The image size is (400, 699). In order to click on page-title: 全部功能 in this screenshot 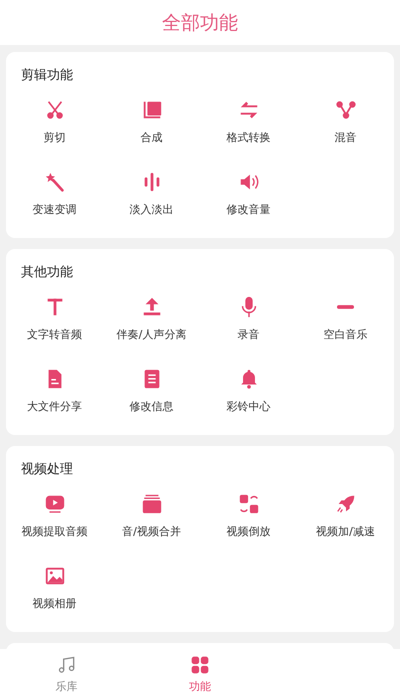, I will do `click(200, 23)`.